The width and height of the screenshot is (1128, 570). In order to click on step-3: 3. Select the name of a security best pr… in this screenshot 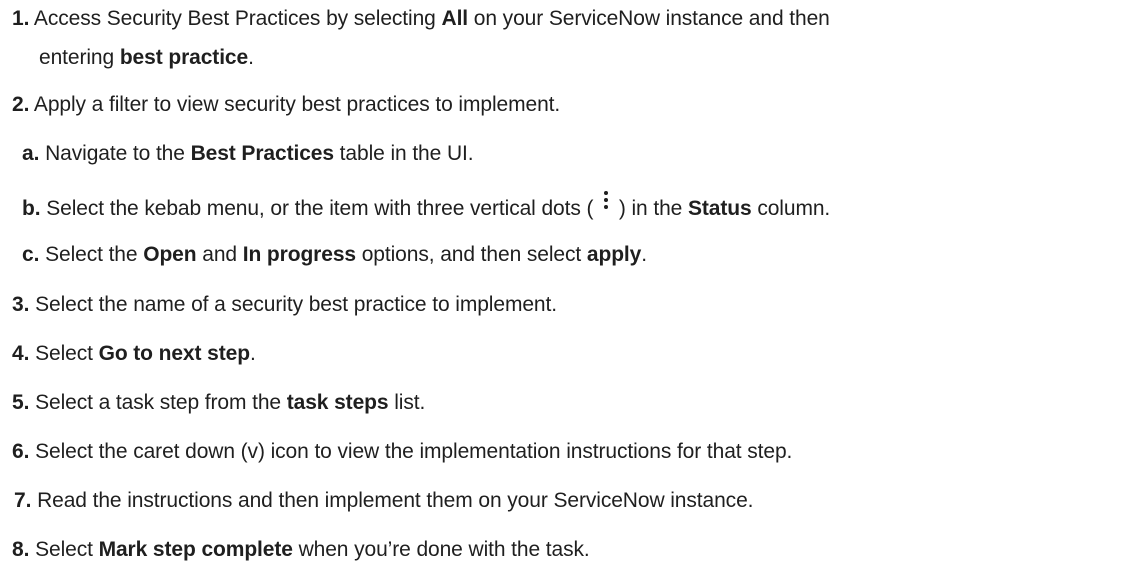, I will do `click(284, 305)`.